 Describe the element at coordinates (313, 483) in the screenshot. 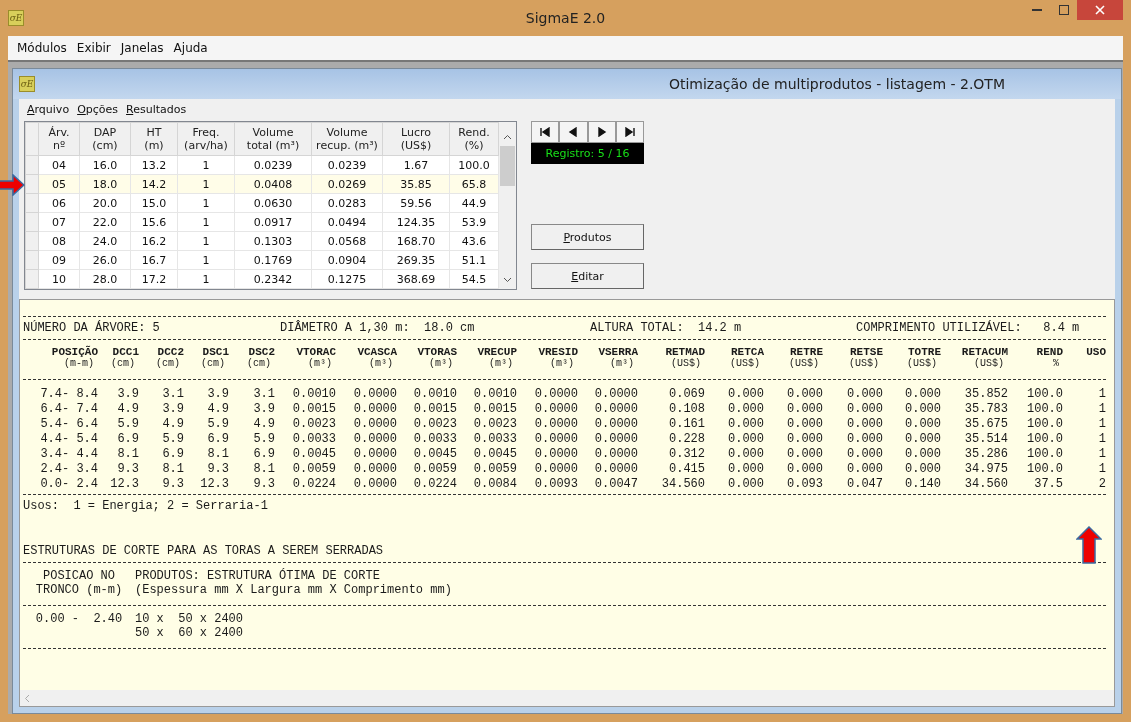

I see `table-cell-text: 0.0224` at that location.